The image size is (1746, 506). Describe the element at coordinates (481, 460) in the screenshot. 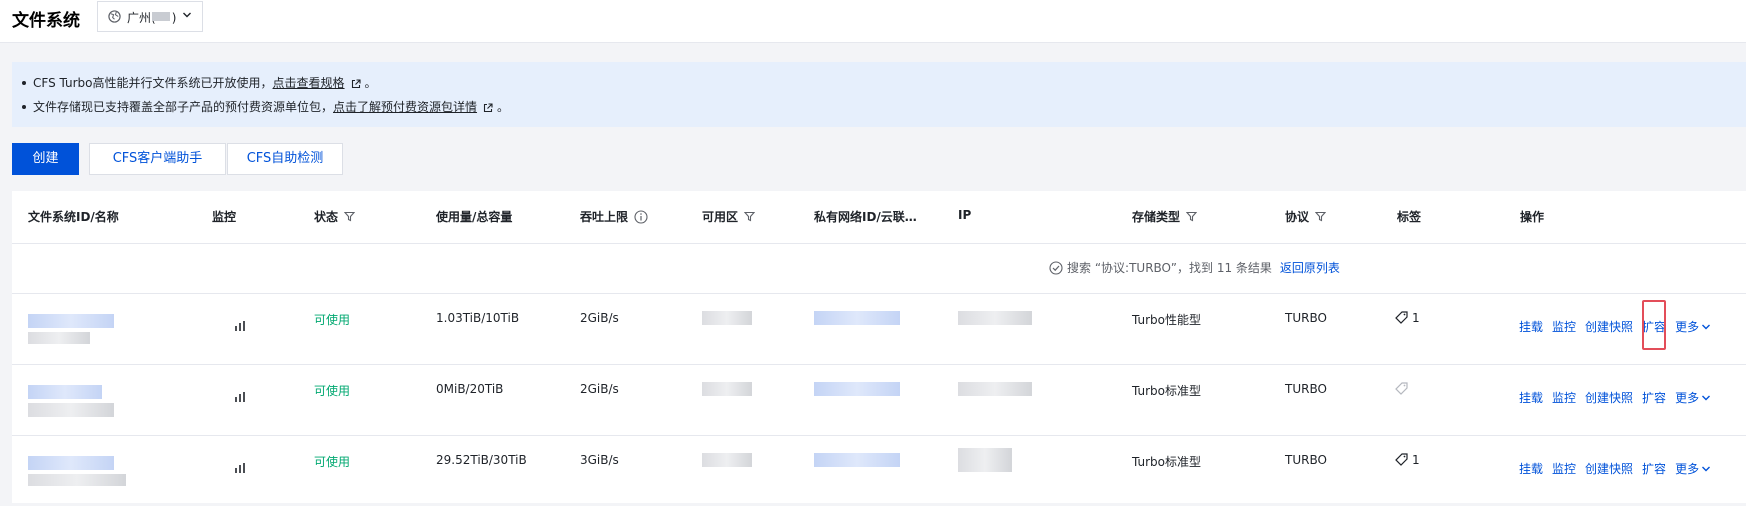

I see `usage-text: 29.52TiB/30TiB` at that location.